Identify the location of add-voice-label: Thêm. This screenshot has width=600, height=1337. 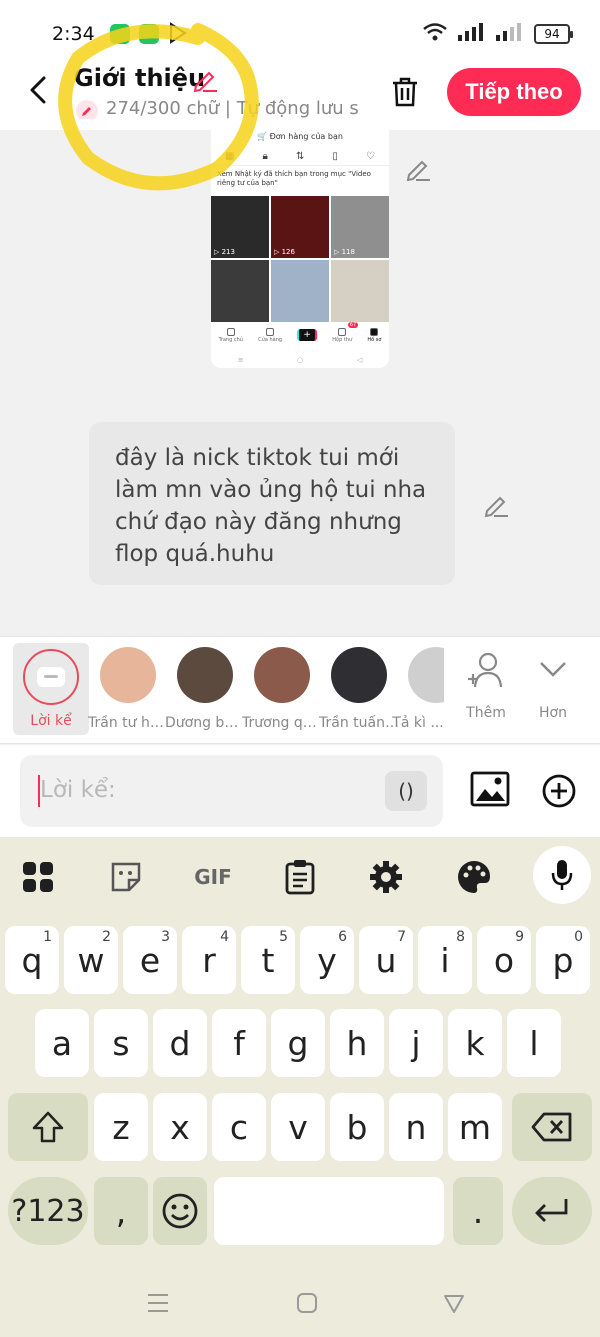
(486, 713).